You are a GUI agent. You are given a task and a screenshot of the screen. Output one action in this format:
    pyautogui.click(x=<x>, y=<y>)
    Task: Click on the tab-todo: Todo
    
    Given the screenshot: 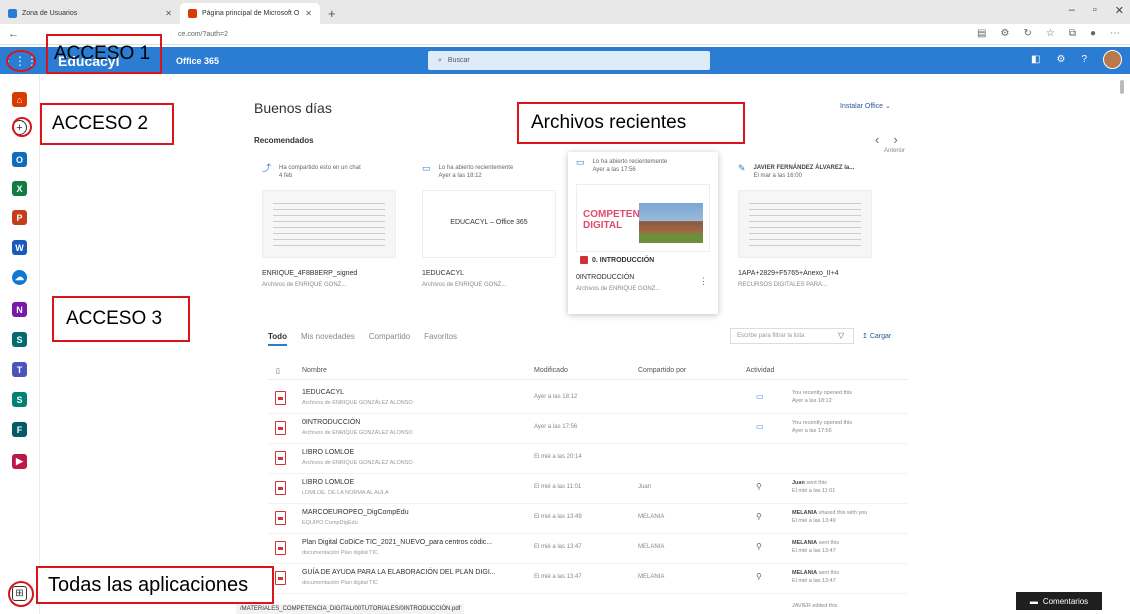 What is the action you would take?
    pyautogui.click(x=277, y=339)
    